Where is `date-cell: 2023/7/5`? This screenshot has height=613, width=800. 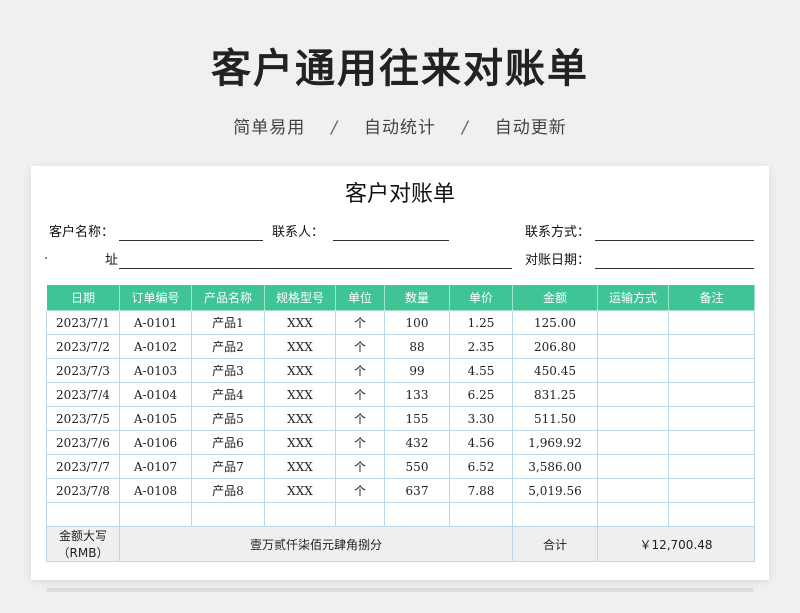 date-cell: 2023/7/5 is located at coordinates (83, 418).